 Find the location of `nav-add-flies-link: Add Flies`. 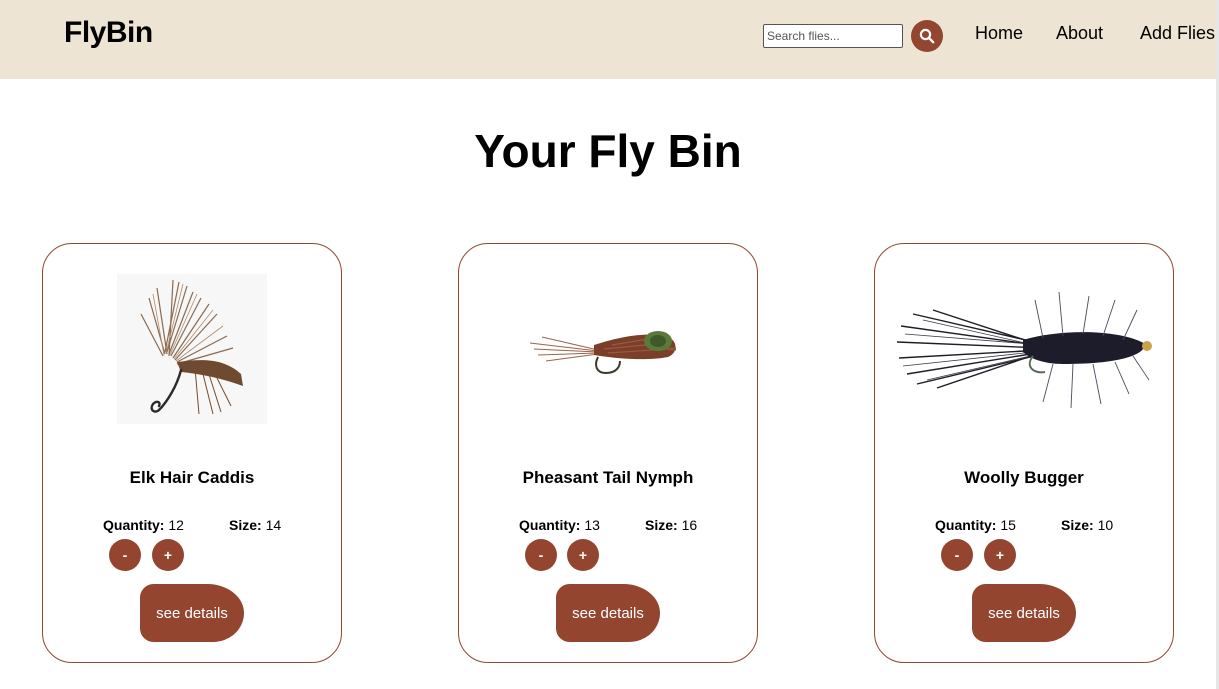

nav-add-flies-link: Add Flies is located at coordinates (1177, 33).